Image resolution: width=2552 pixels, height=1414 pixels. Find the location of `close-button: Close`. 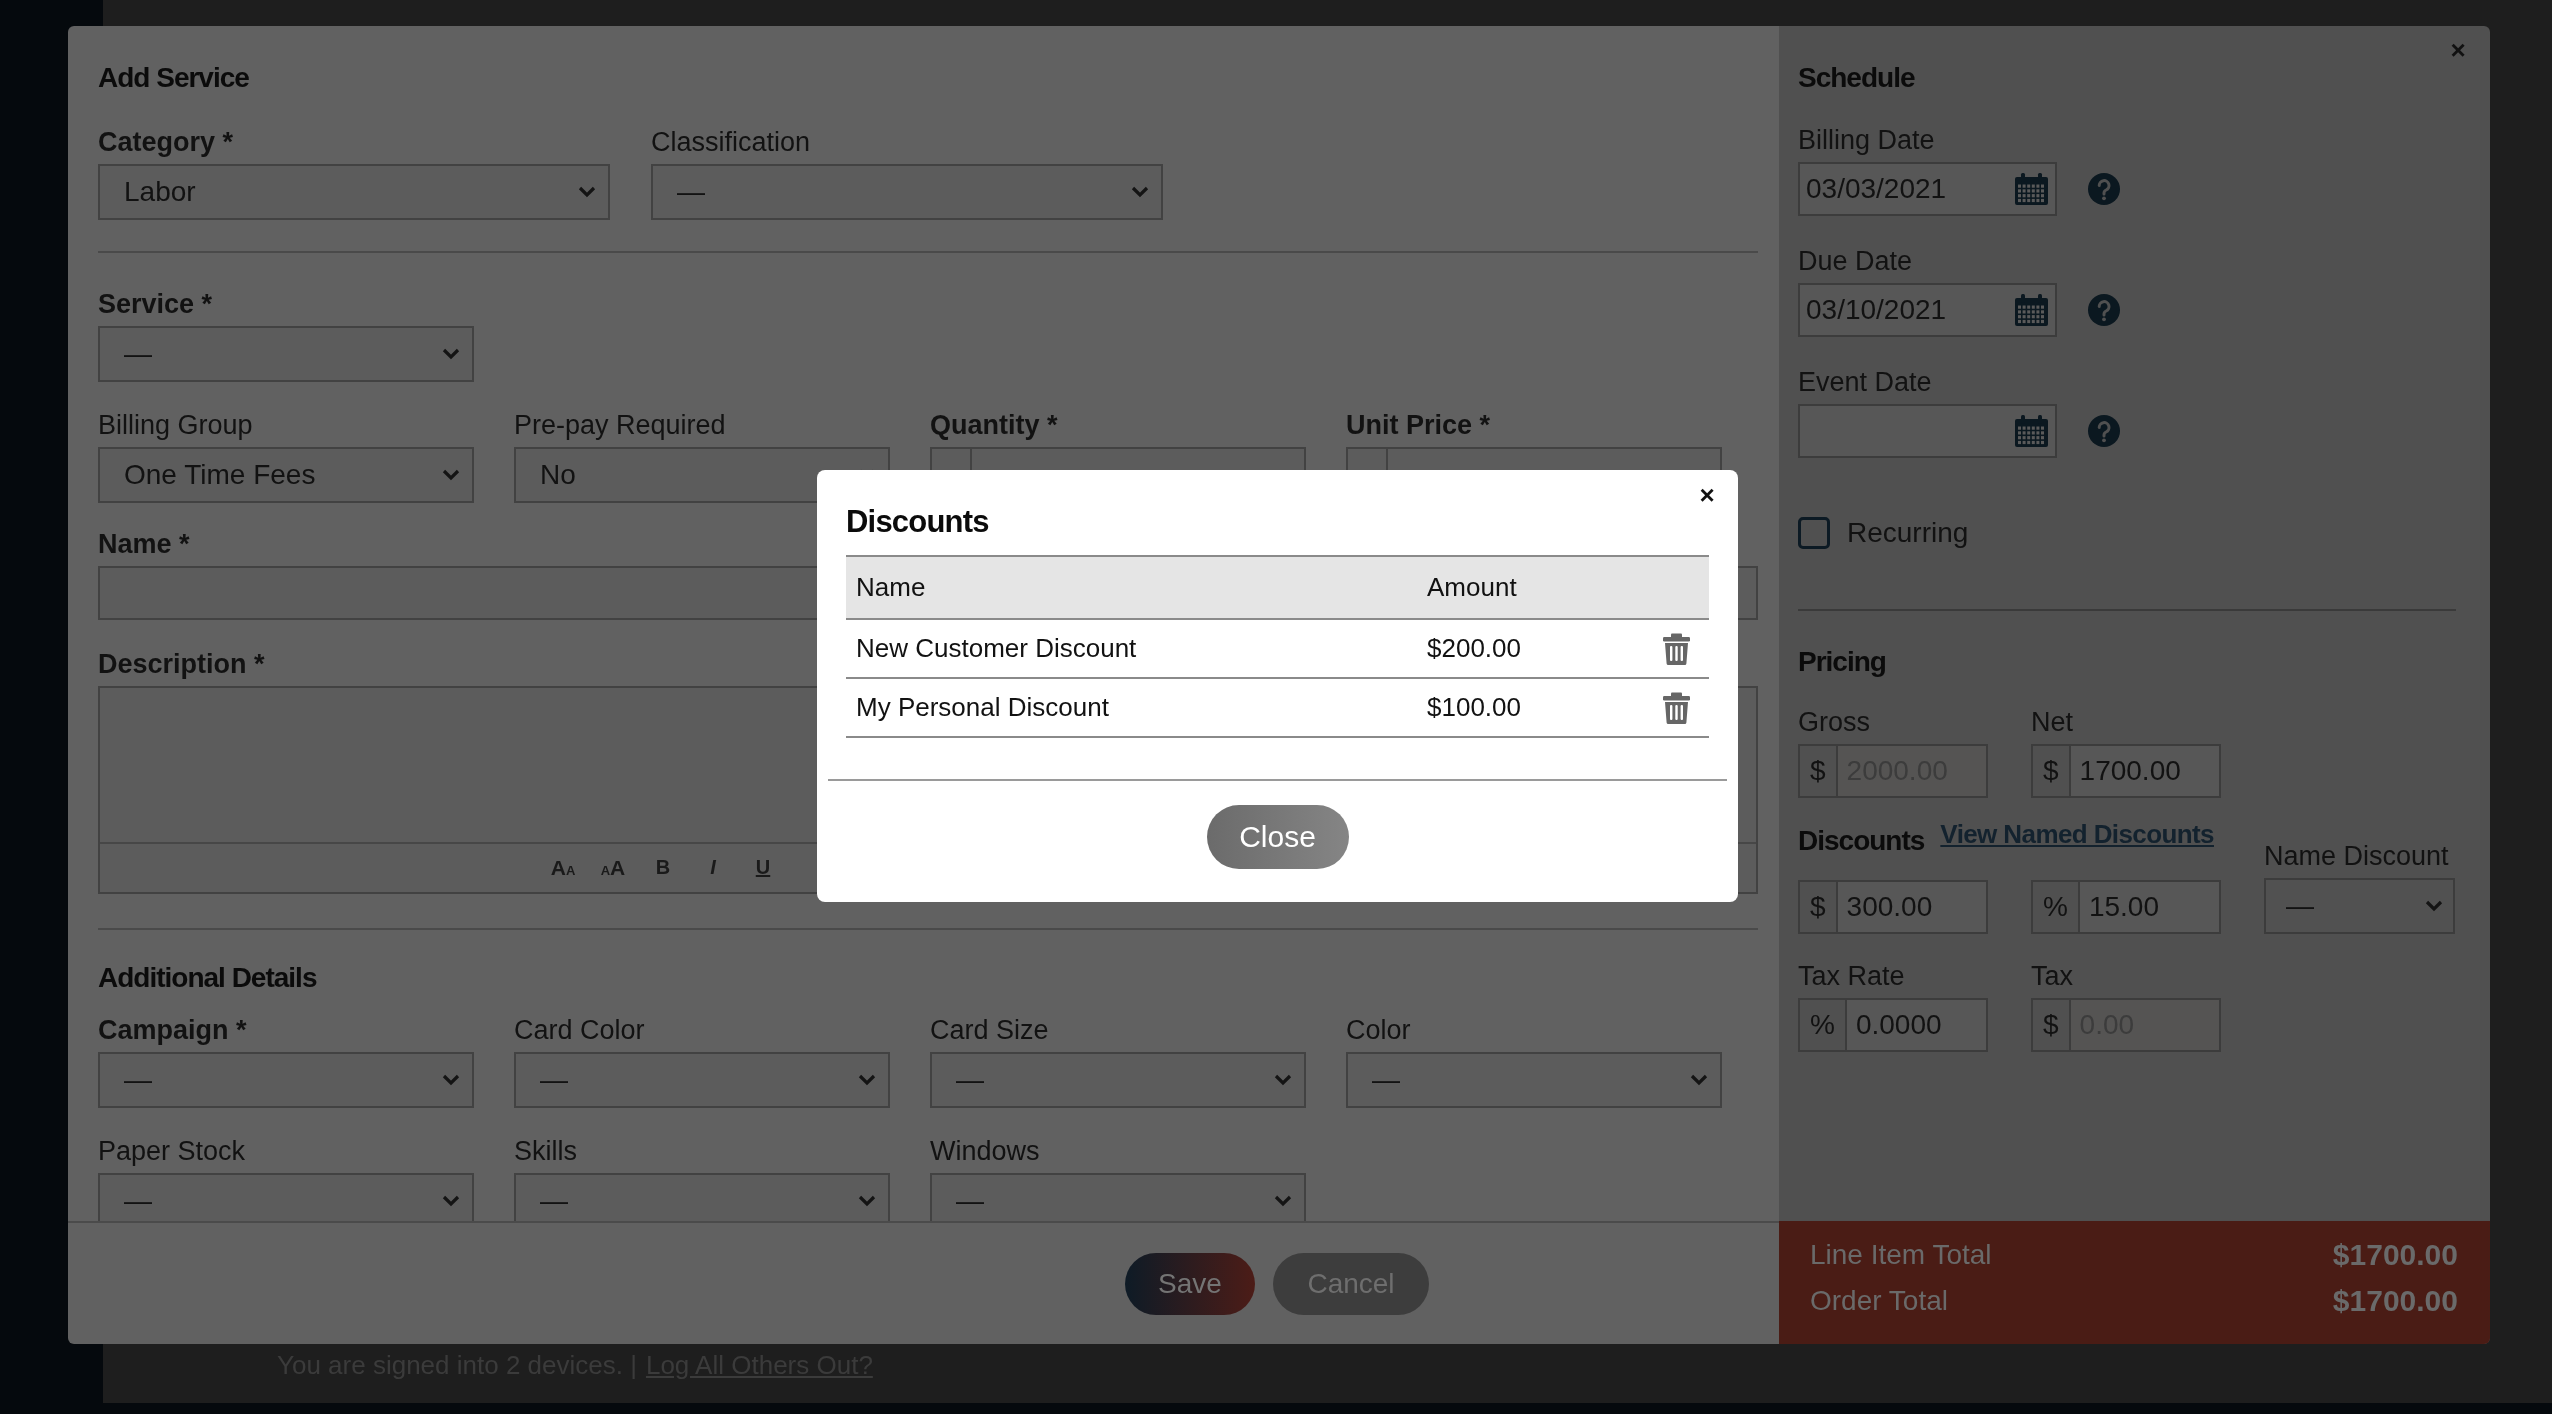

close-button: Close is located at coordinates (1277, 837).